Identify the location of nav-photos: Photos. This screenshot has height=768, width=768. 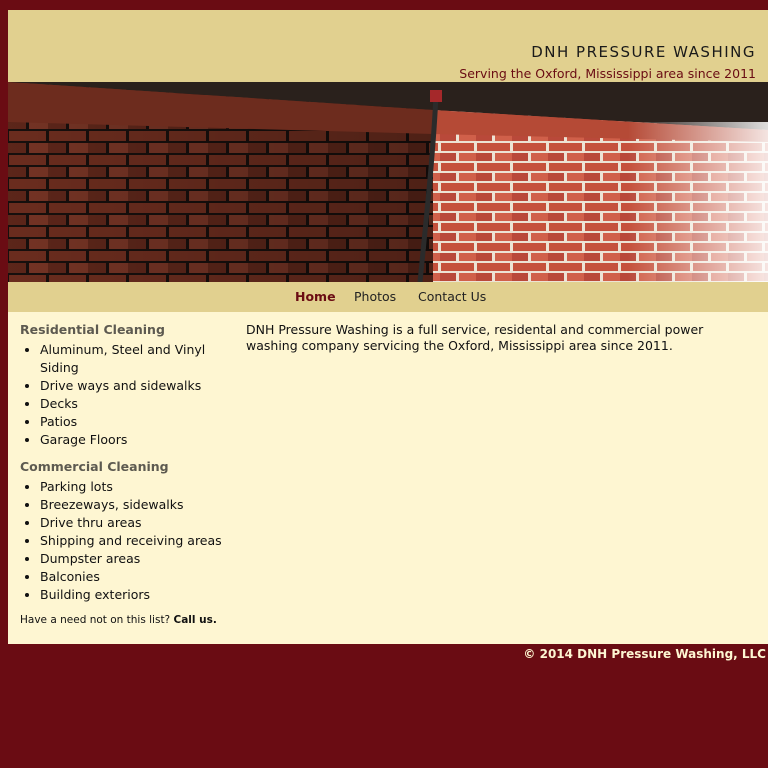
(375, 296).